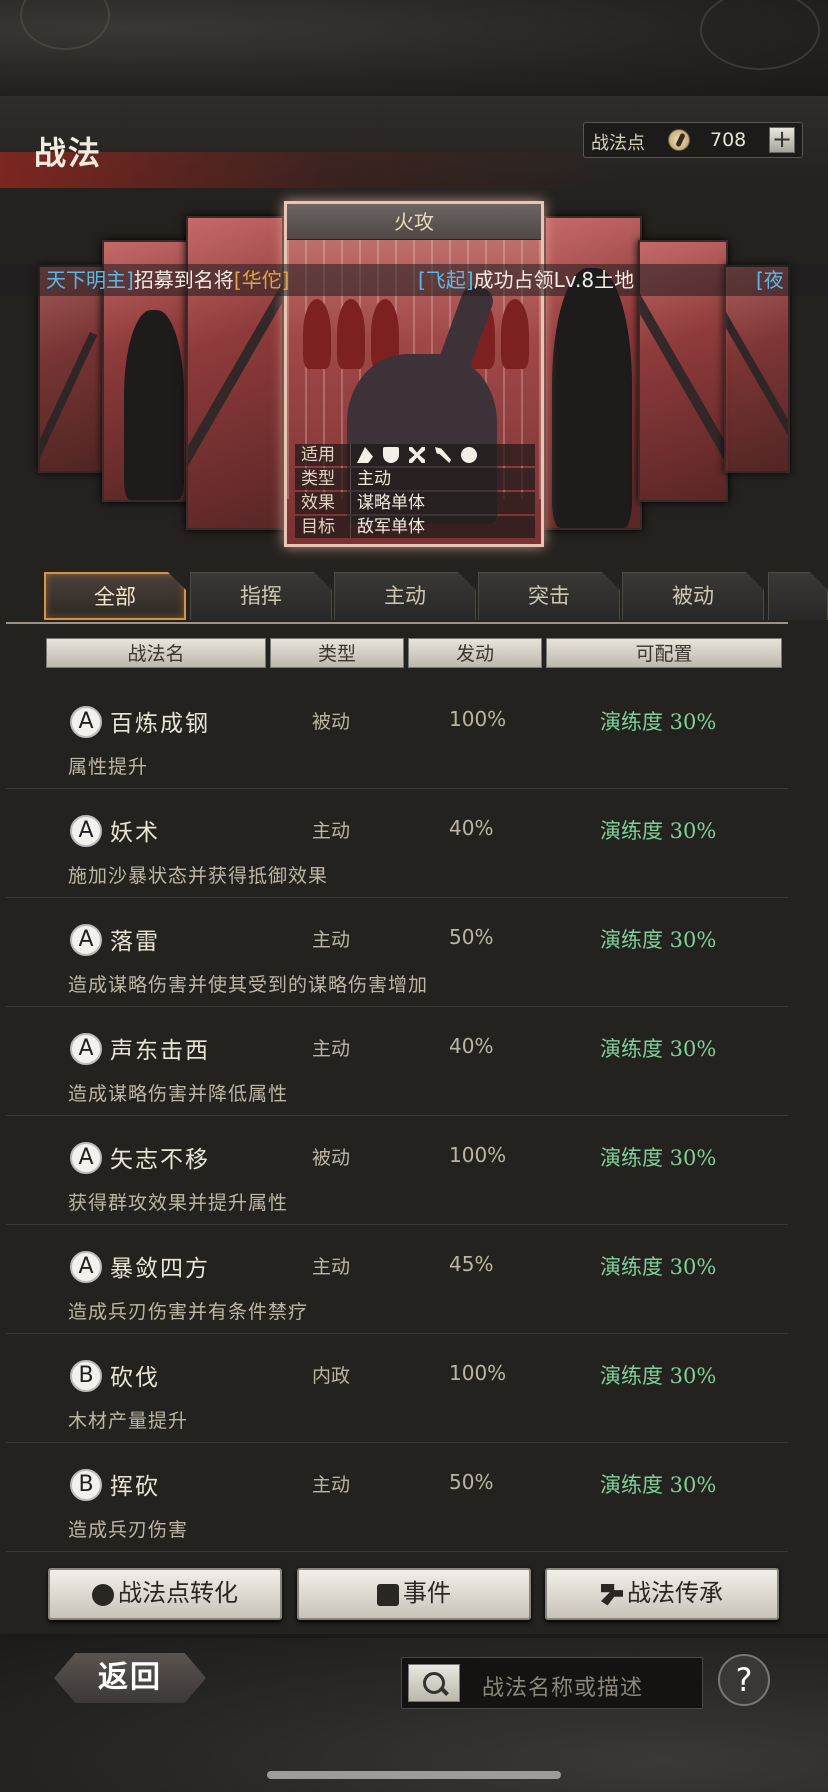  What do you see at coordinates (108, 767) in the screenshot?
I see `tactic-desc: 属性提升` at bounding box center [108, 767].